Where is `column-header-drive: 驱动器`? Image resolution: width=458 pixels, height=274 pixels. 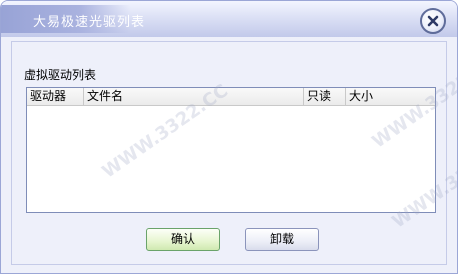
column-header-drive: 驱动器 is located at coordinates (55, 97).